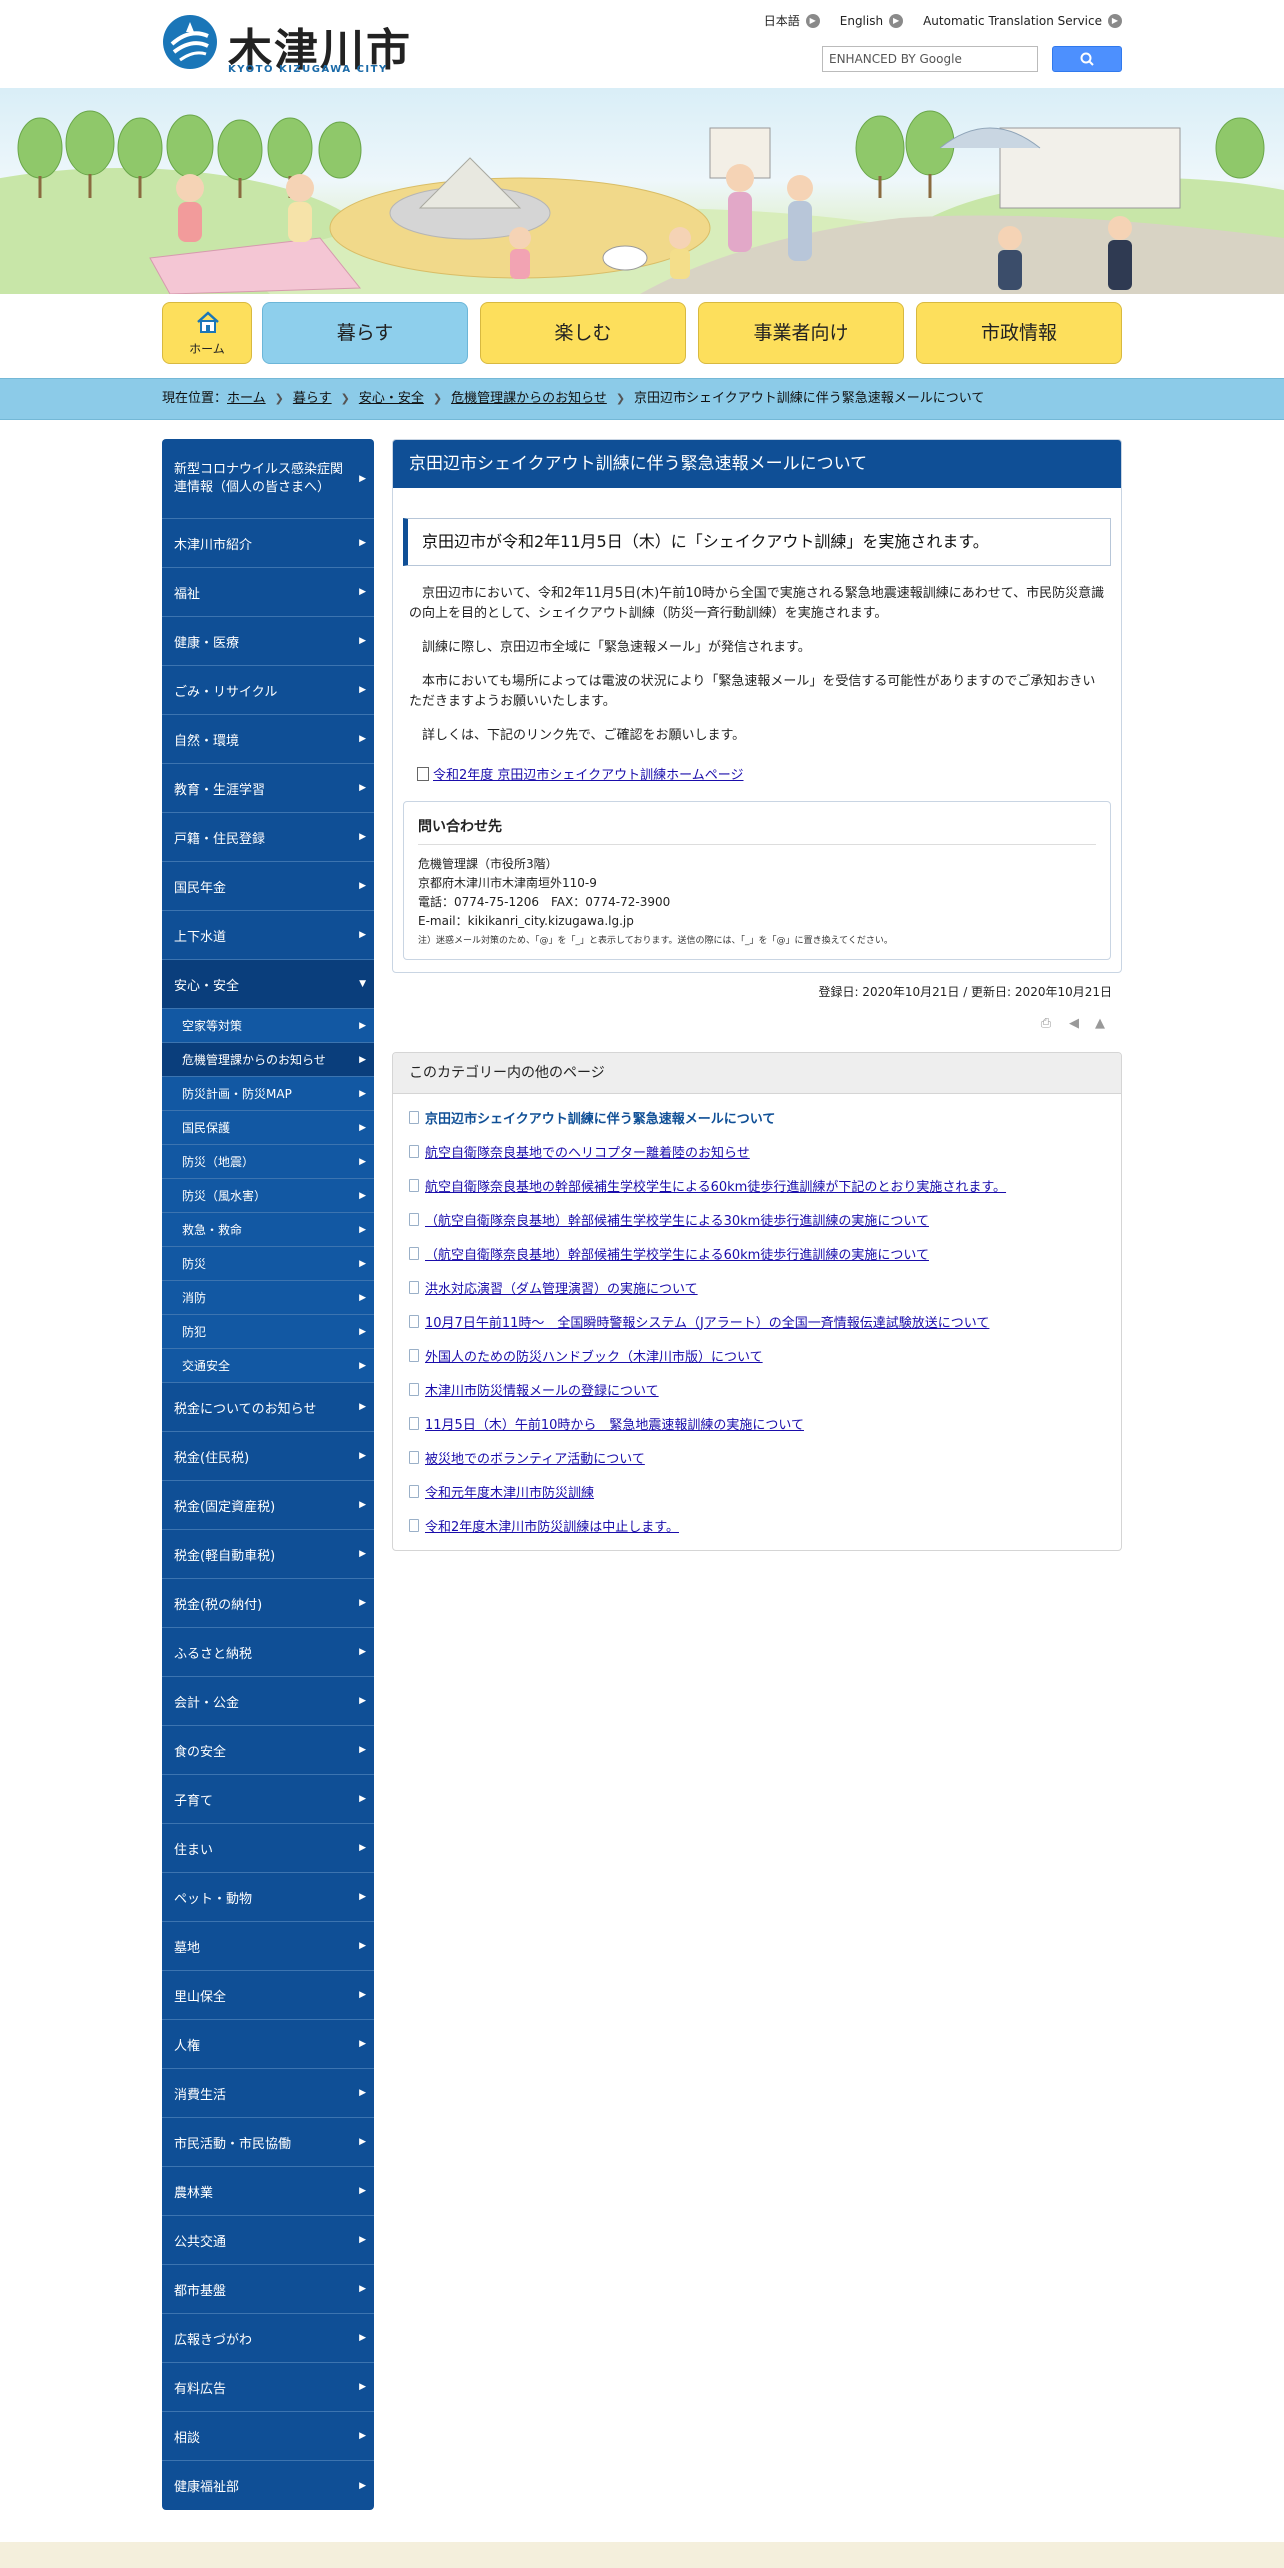 This screenshot has height=2568, width=1284. What do you see at coordinates (1046, 1024) in the screenshot?
I see `print-icon: ⎙` at bounding box center [1046, 1024].